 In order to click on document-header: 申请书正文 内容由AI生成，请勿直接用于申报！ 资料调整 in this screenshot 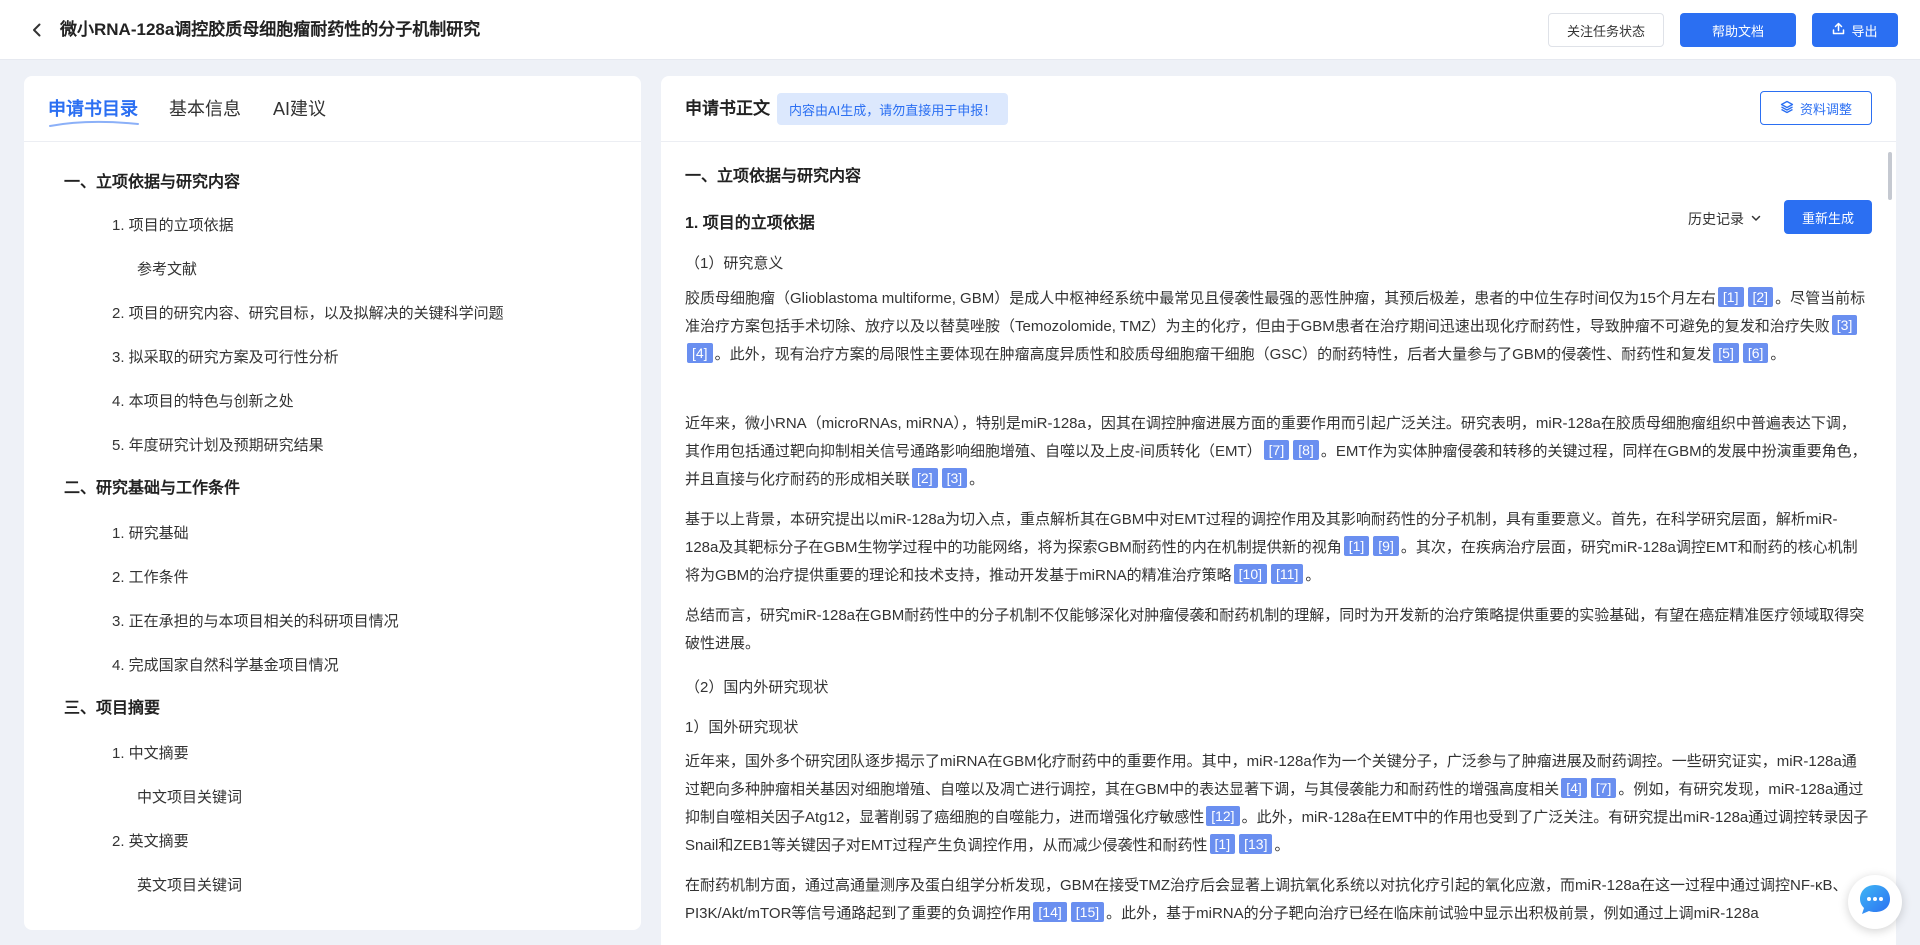, I will do `click(1278, 109)`.